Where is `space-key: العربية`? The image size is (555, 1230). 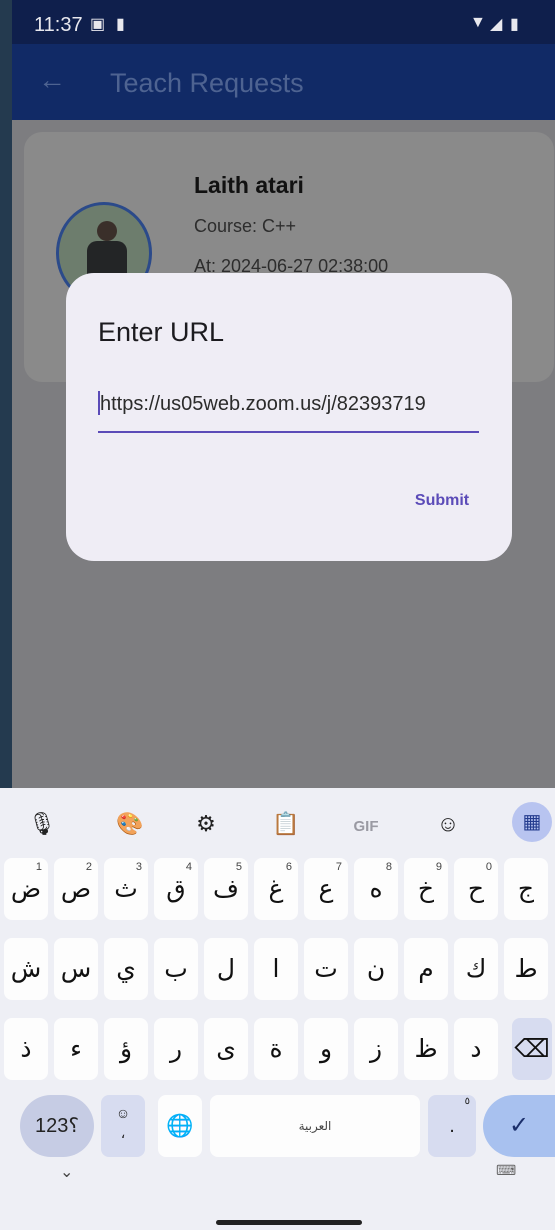 space-key: العربية is located at coordinates (315, 1126).